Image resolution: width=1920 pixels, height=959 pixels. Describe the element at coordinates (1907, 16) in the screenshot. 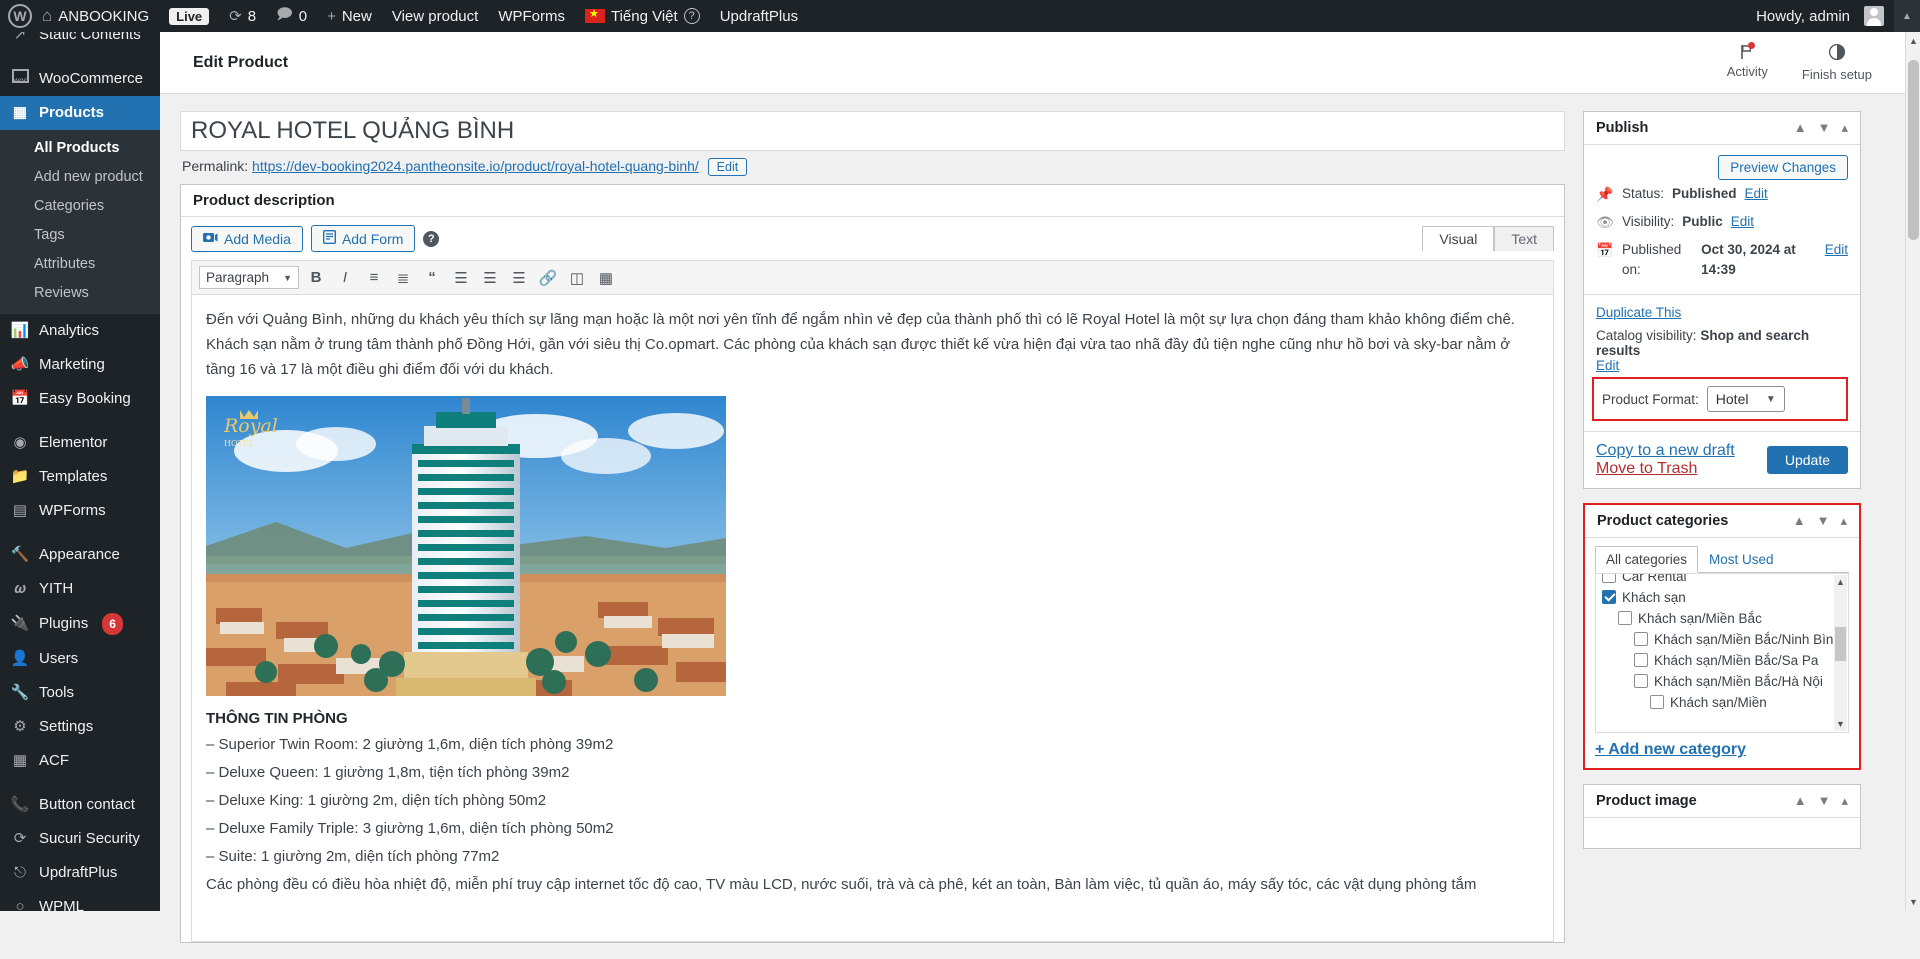

I see `collapse-scroll-up-icon: ▲` at that location.